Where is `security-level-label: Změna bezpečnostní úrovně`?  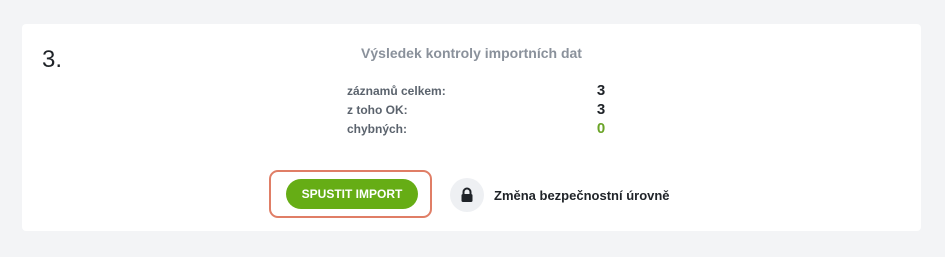
security-level-label: Změna bezpečnostní úrovně is located at coordinates (582, 195).